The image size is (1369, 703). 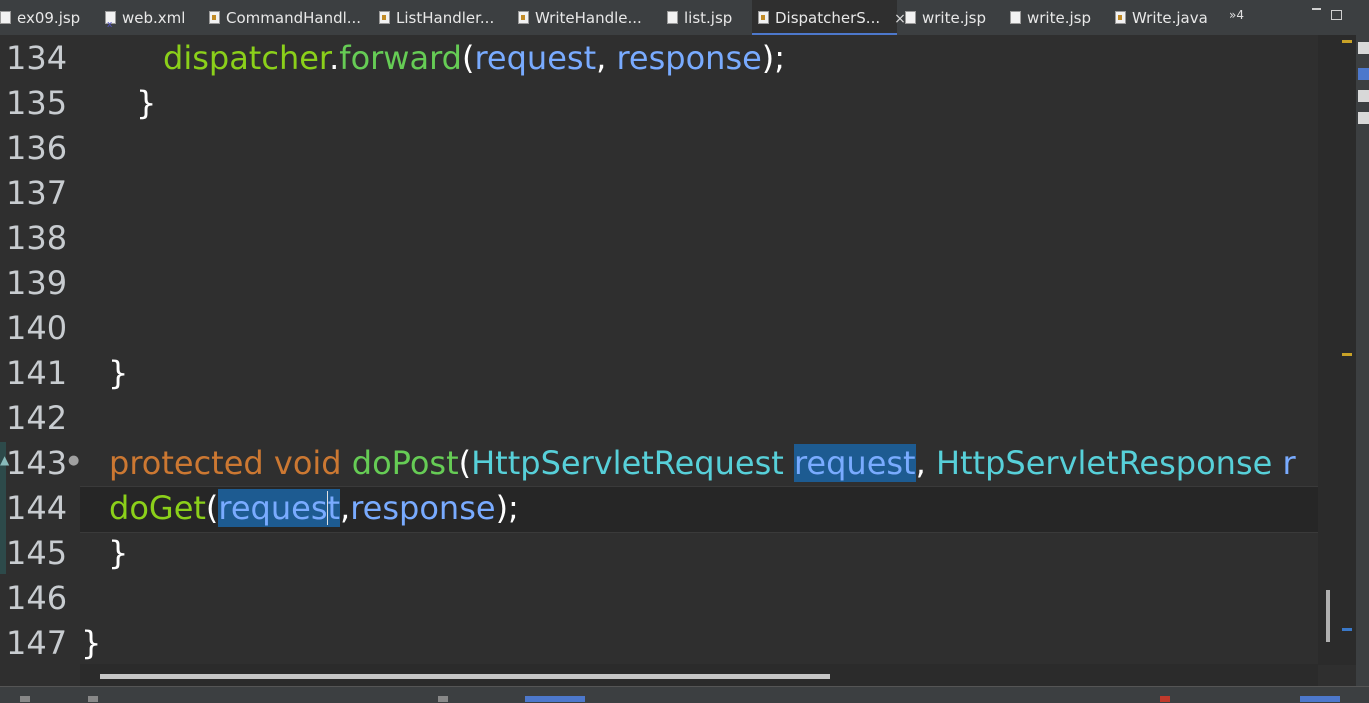 What do you see at coordinates (37, 553) in the screenshot?
I see `line-number: 145` at bounding box center [37, 553].